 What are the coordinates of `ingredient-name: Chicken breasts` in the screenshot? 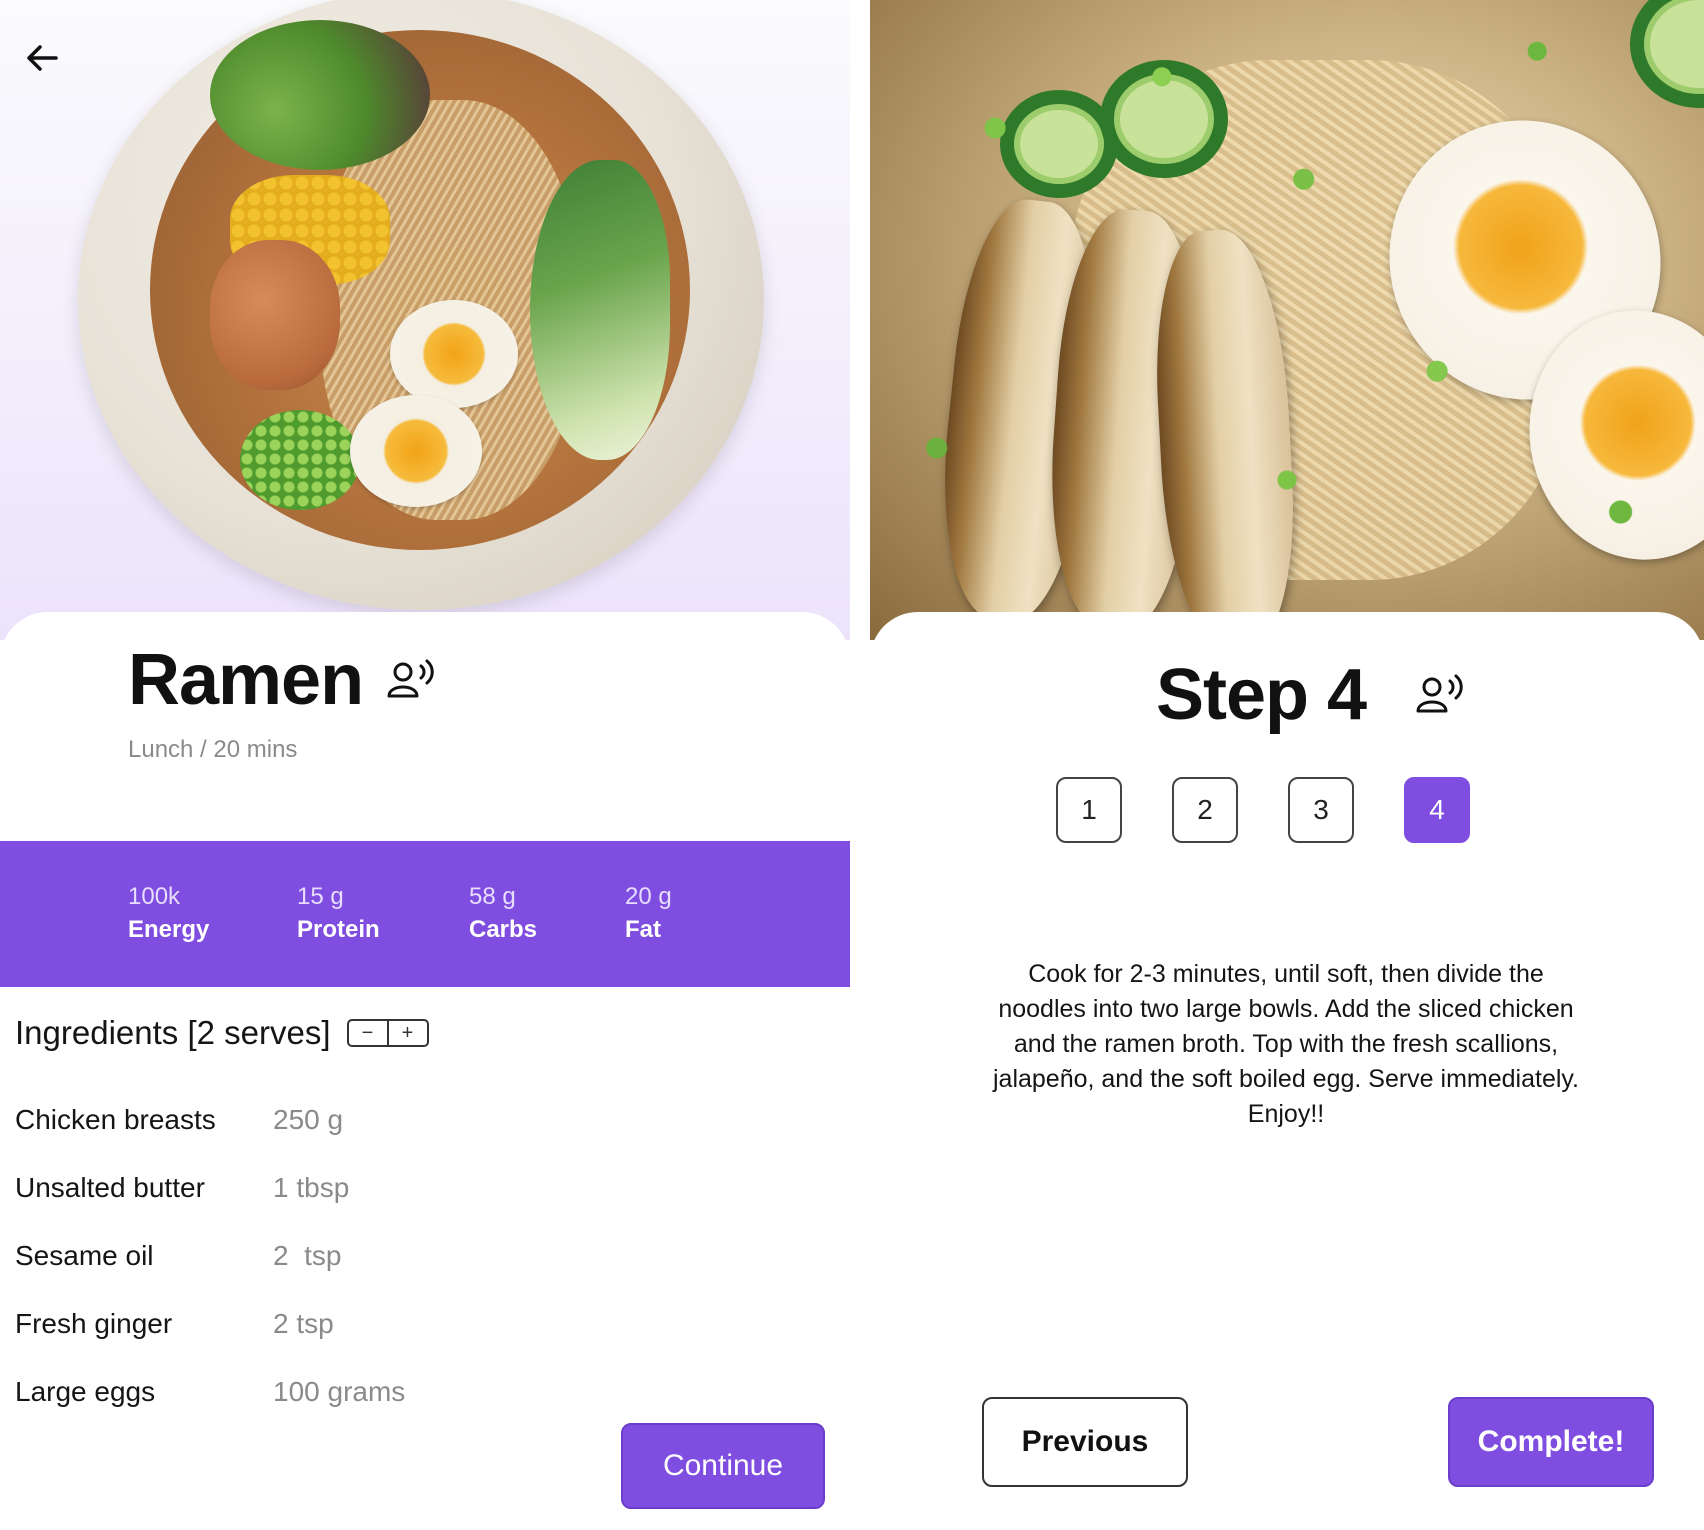 It's located at (115, 1119).